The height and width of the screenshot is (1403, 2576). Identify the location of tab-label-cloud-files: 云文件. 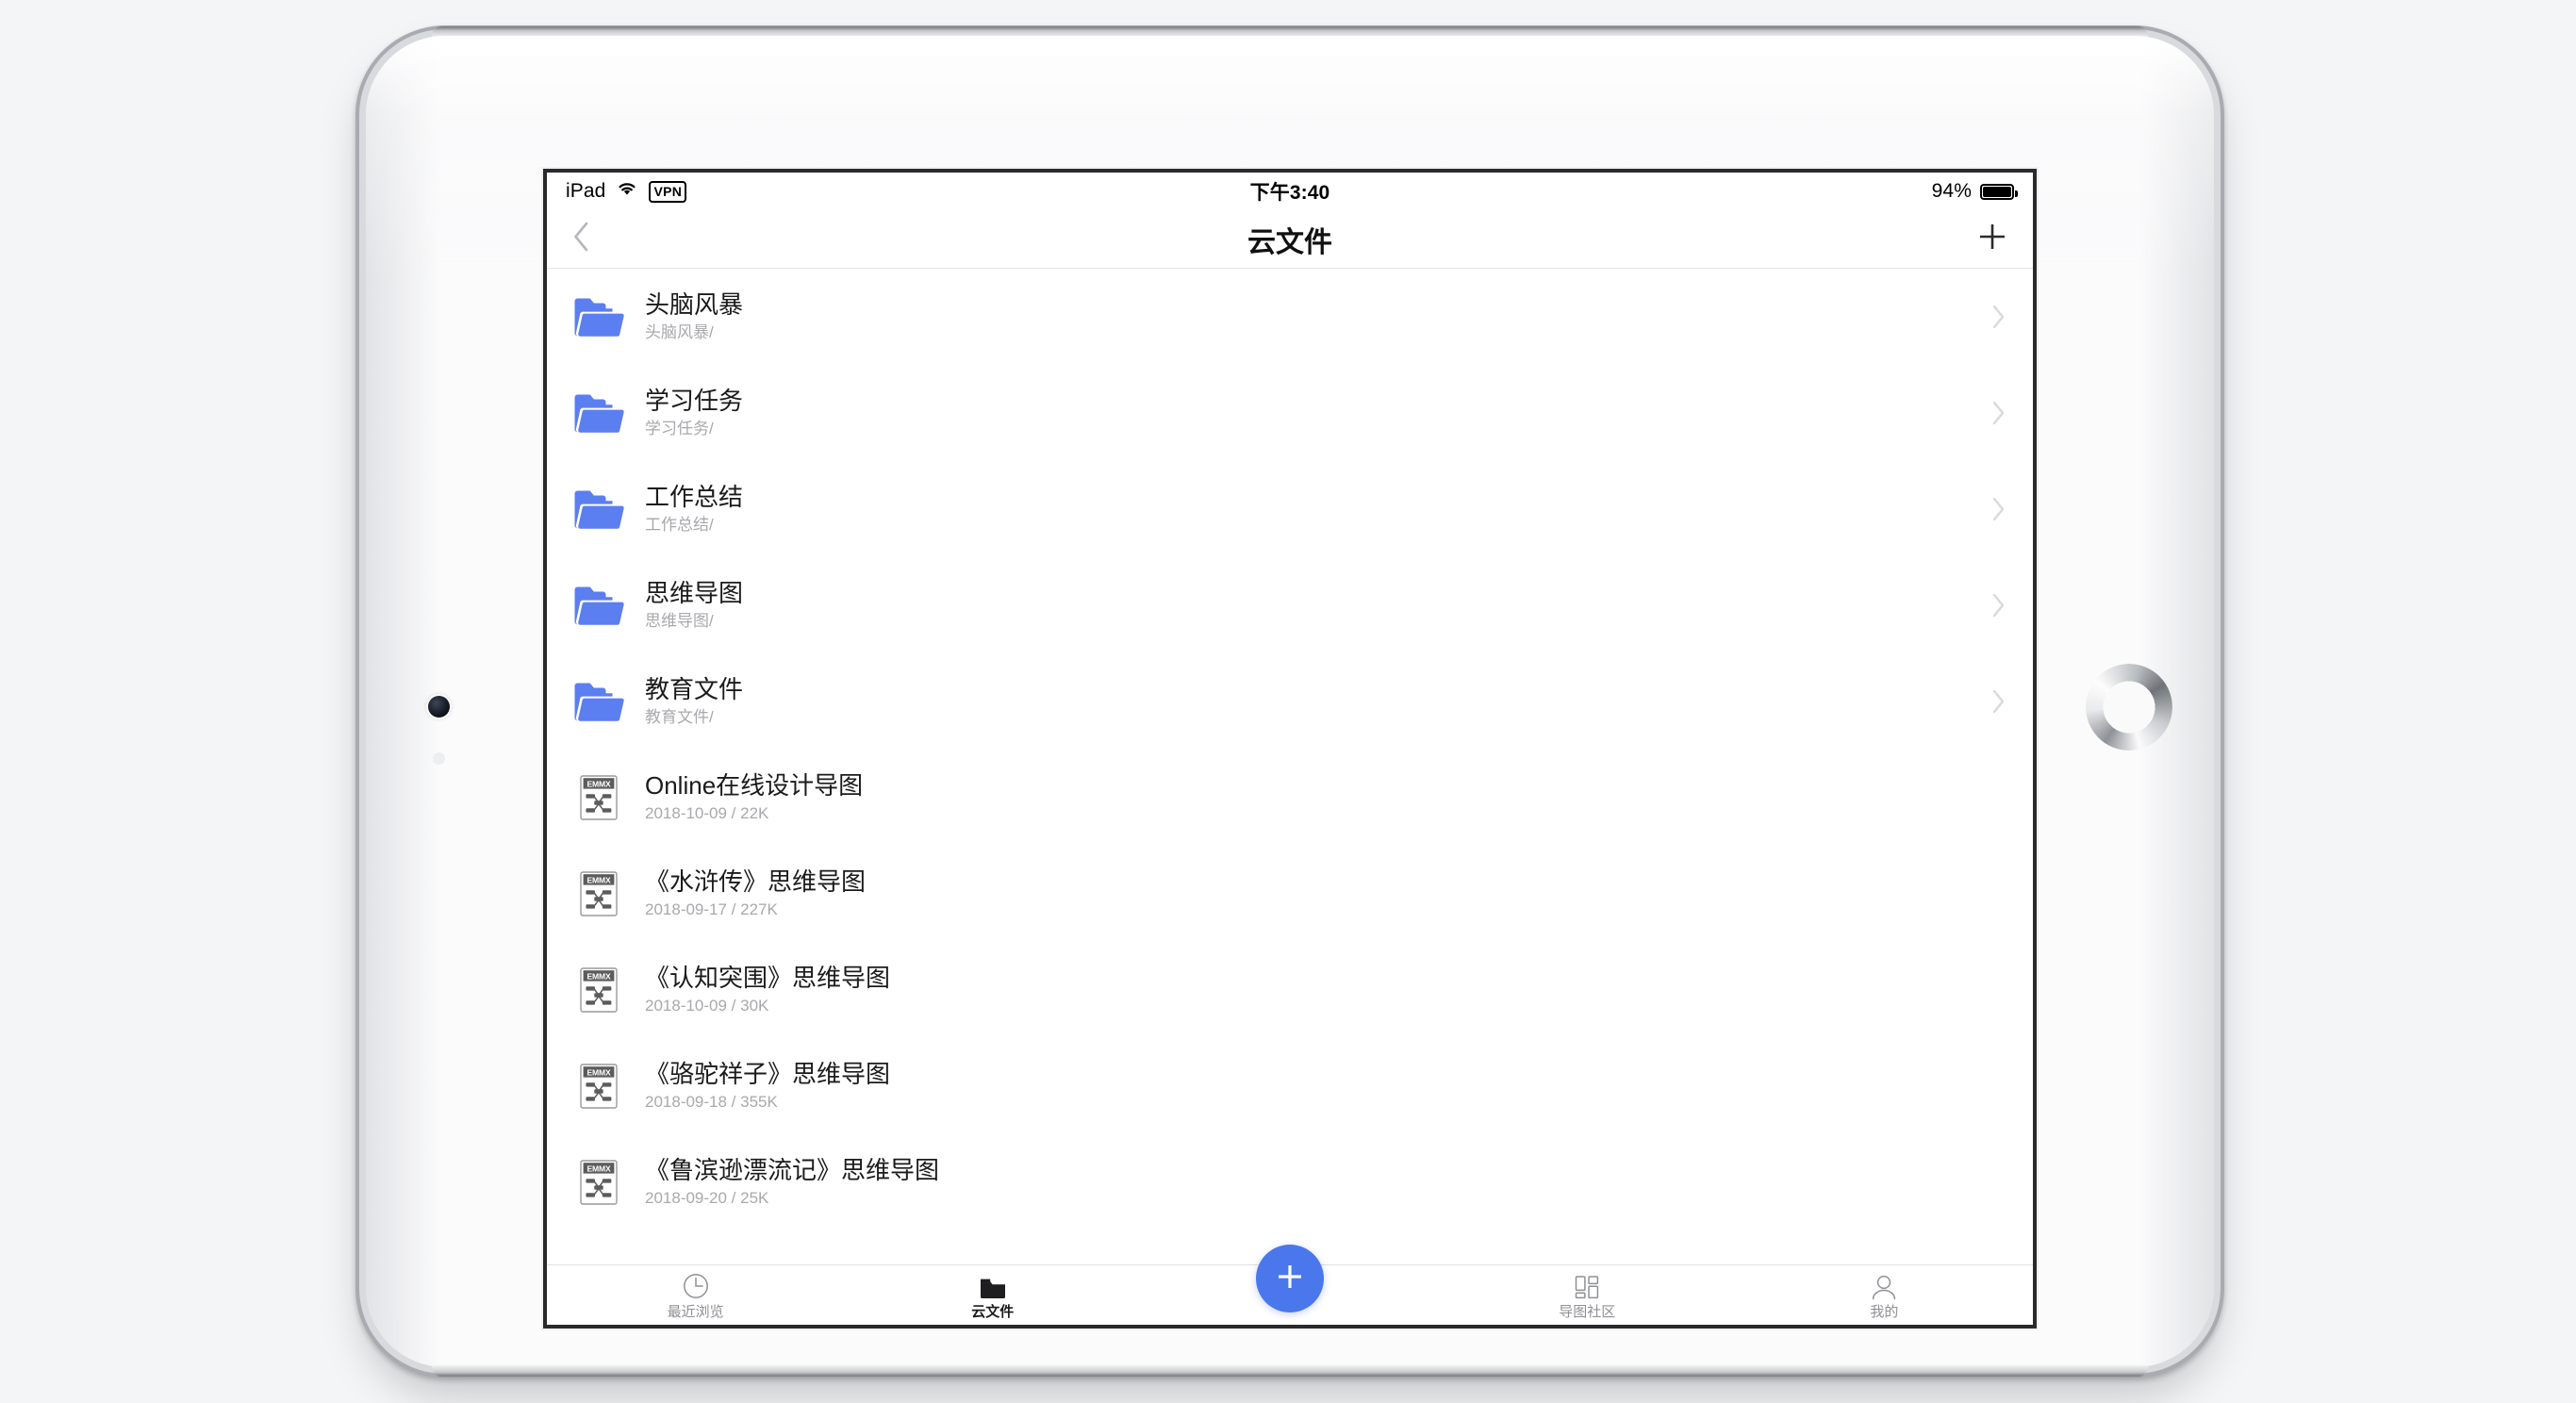
(993, 1311).